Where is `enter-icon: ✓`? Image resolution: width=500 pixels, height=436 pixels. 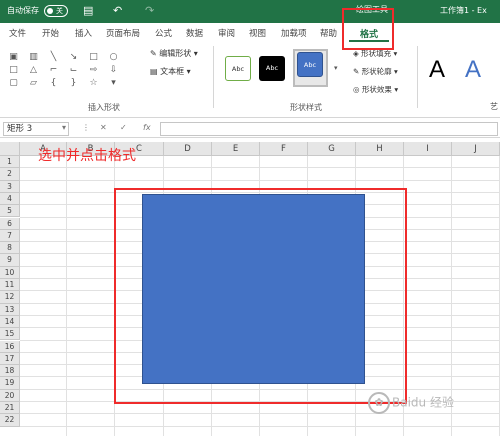
enter-icon: ✓ is located at coordinates (123, 127).